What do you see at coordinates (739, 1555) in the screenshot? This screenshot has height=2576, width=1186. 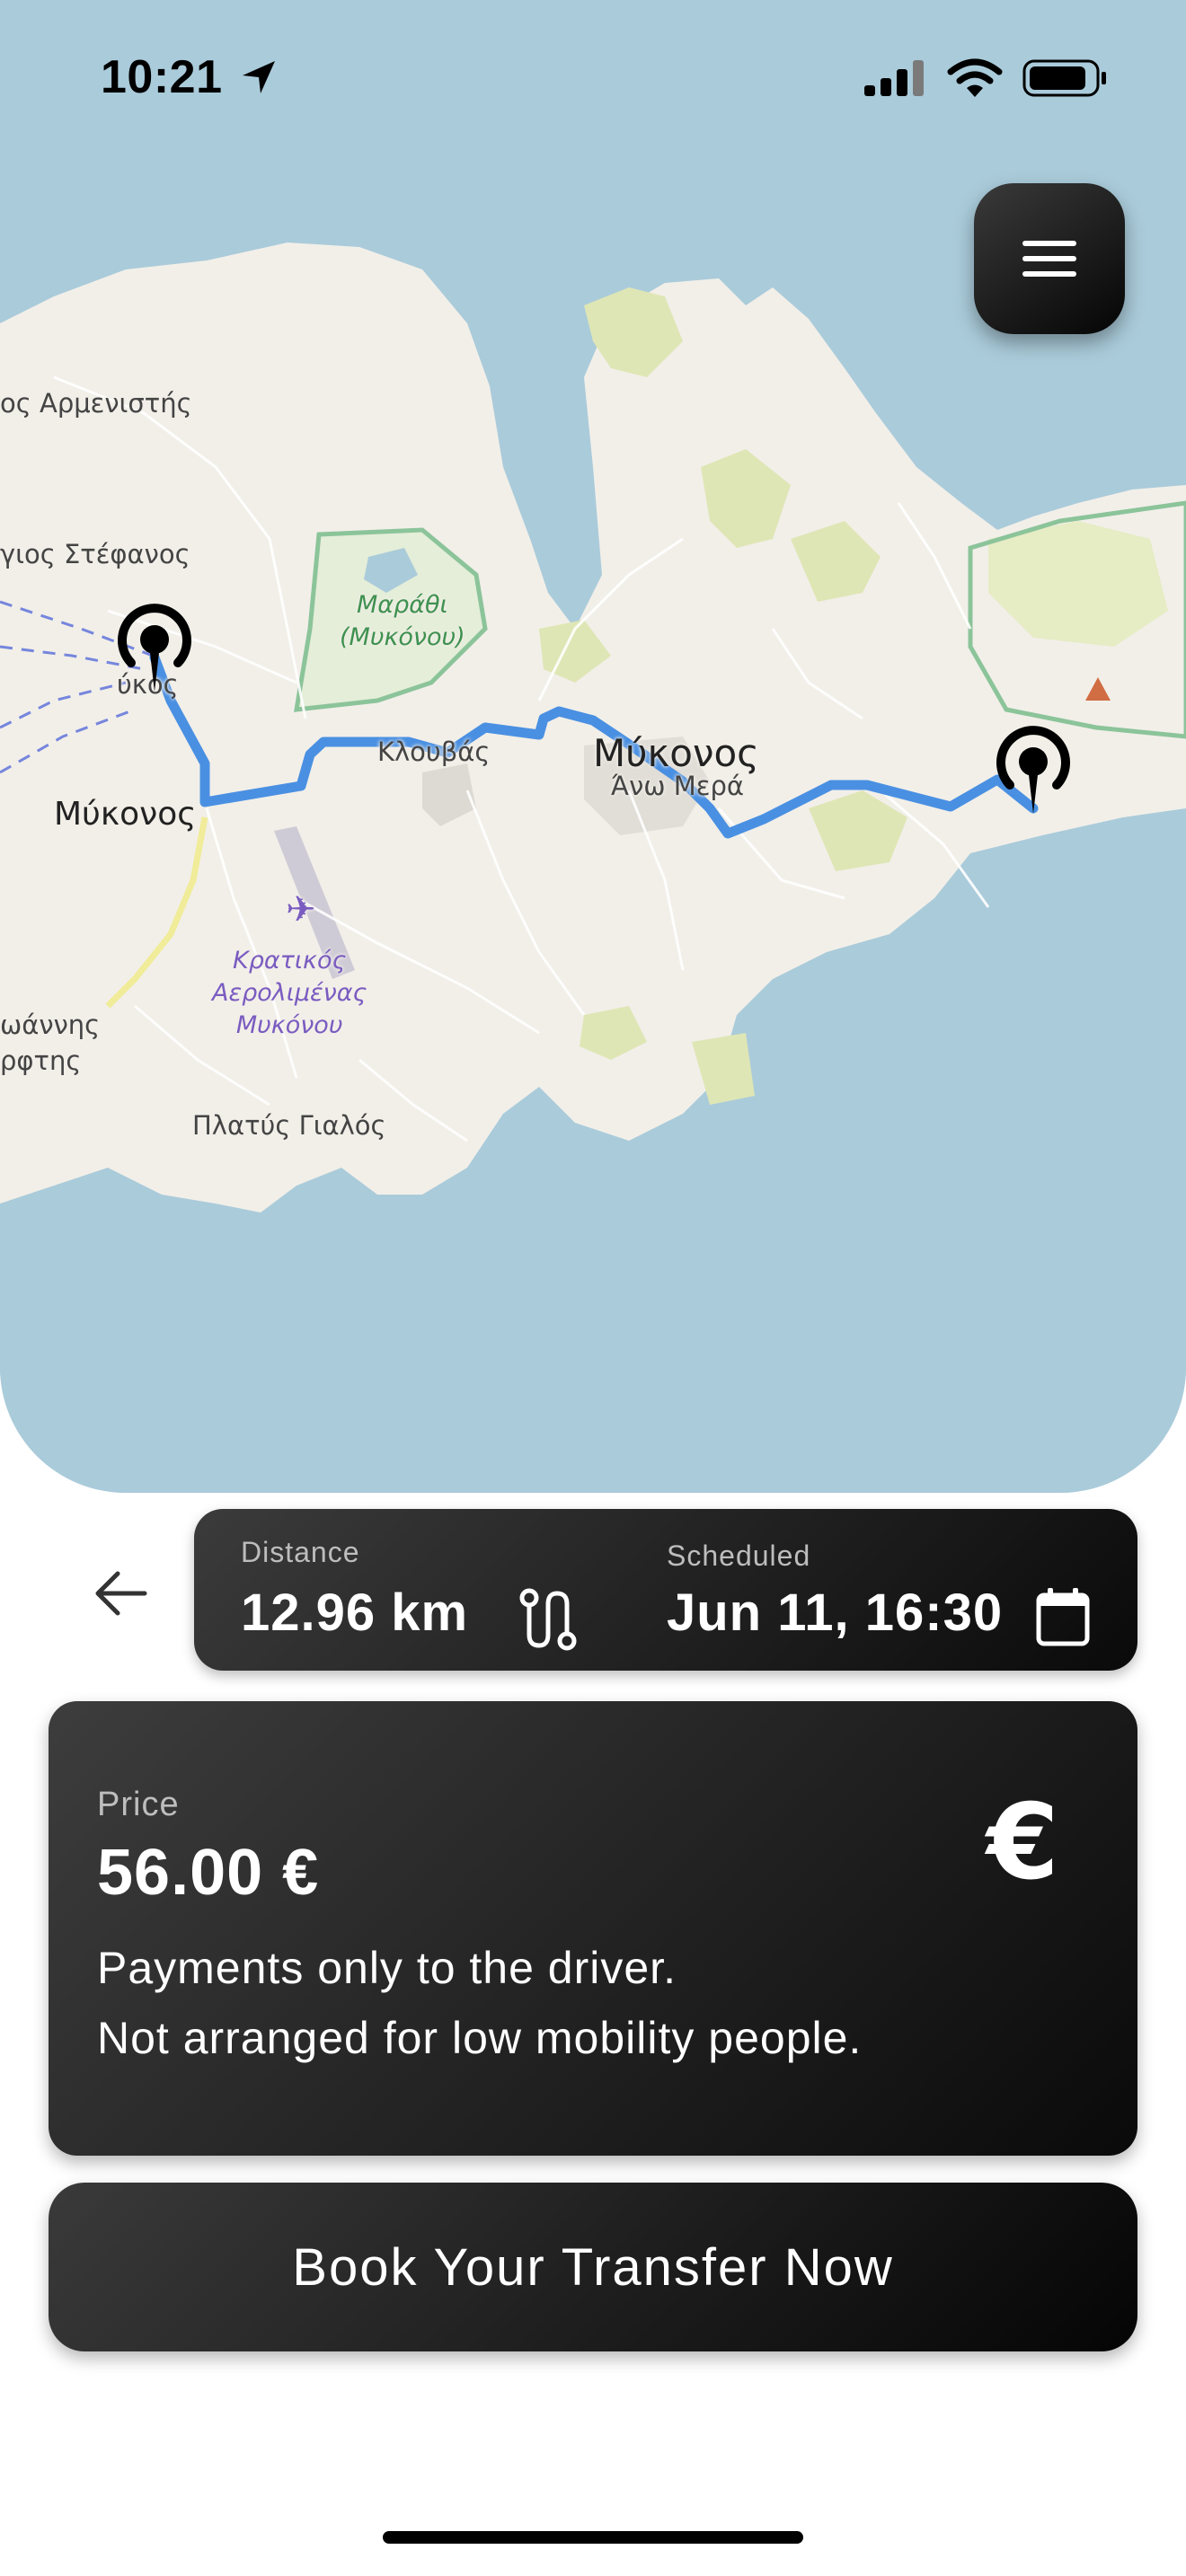 I see `scheduled-label: Scheduled` at bounding box center [739, 1555].